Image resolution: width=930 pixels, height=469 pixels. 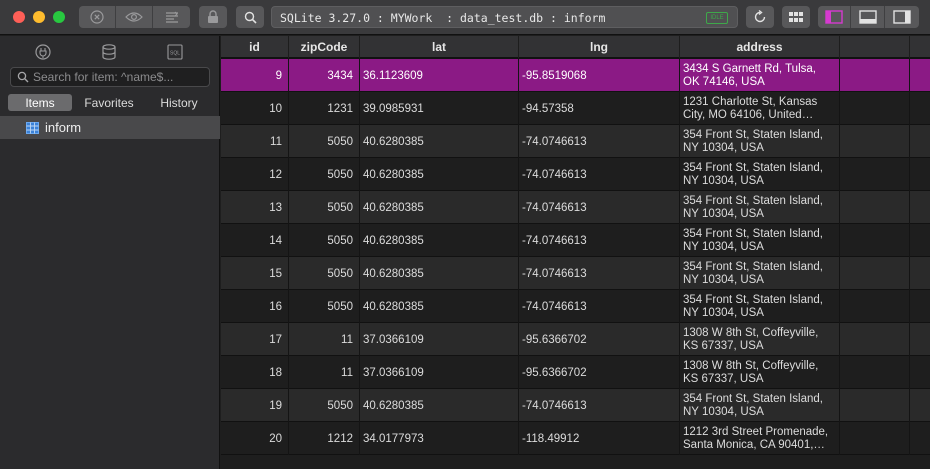 What do you see at coordinates (97, 17) in the screenshot?
I see `stop-button` at bounding box center [97, 17].